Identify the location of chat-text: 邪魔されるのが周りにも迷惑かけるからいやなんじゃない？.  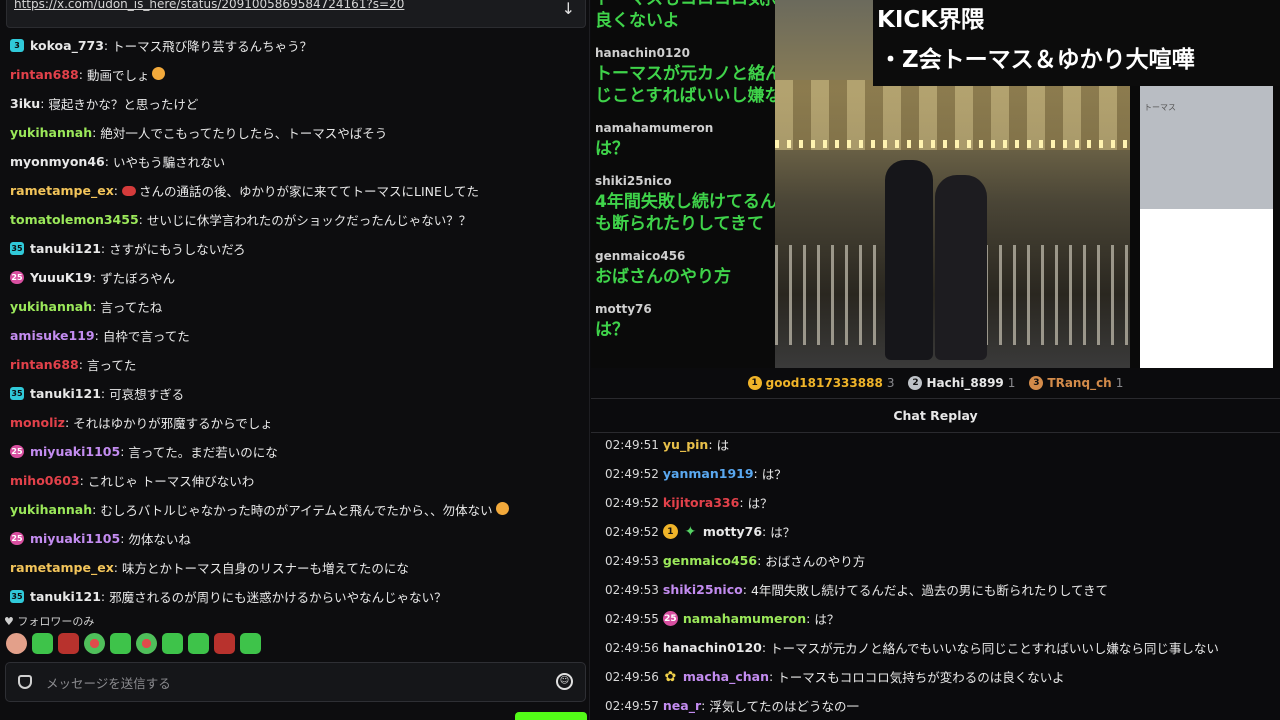
(278, 596).